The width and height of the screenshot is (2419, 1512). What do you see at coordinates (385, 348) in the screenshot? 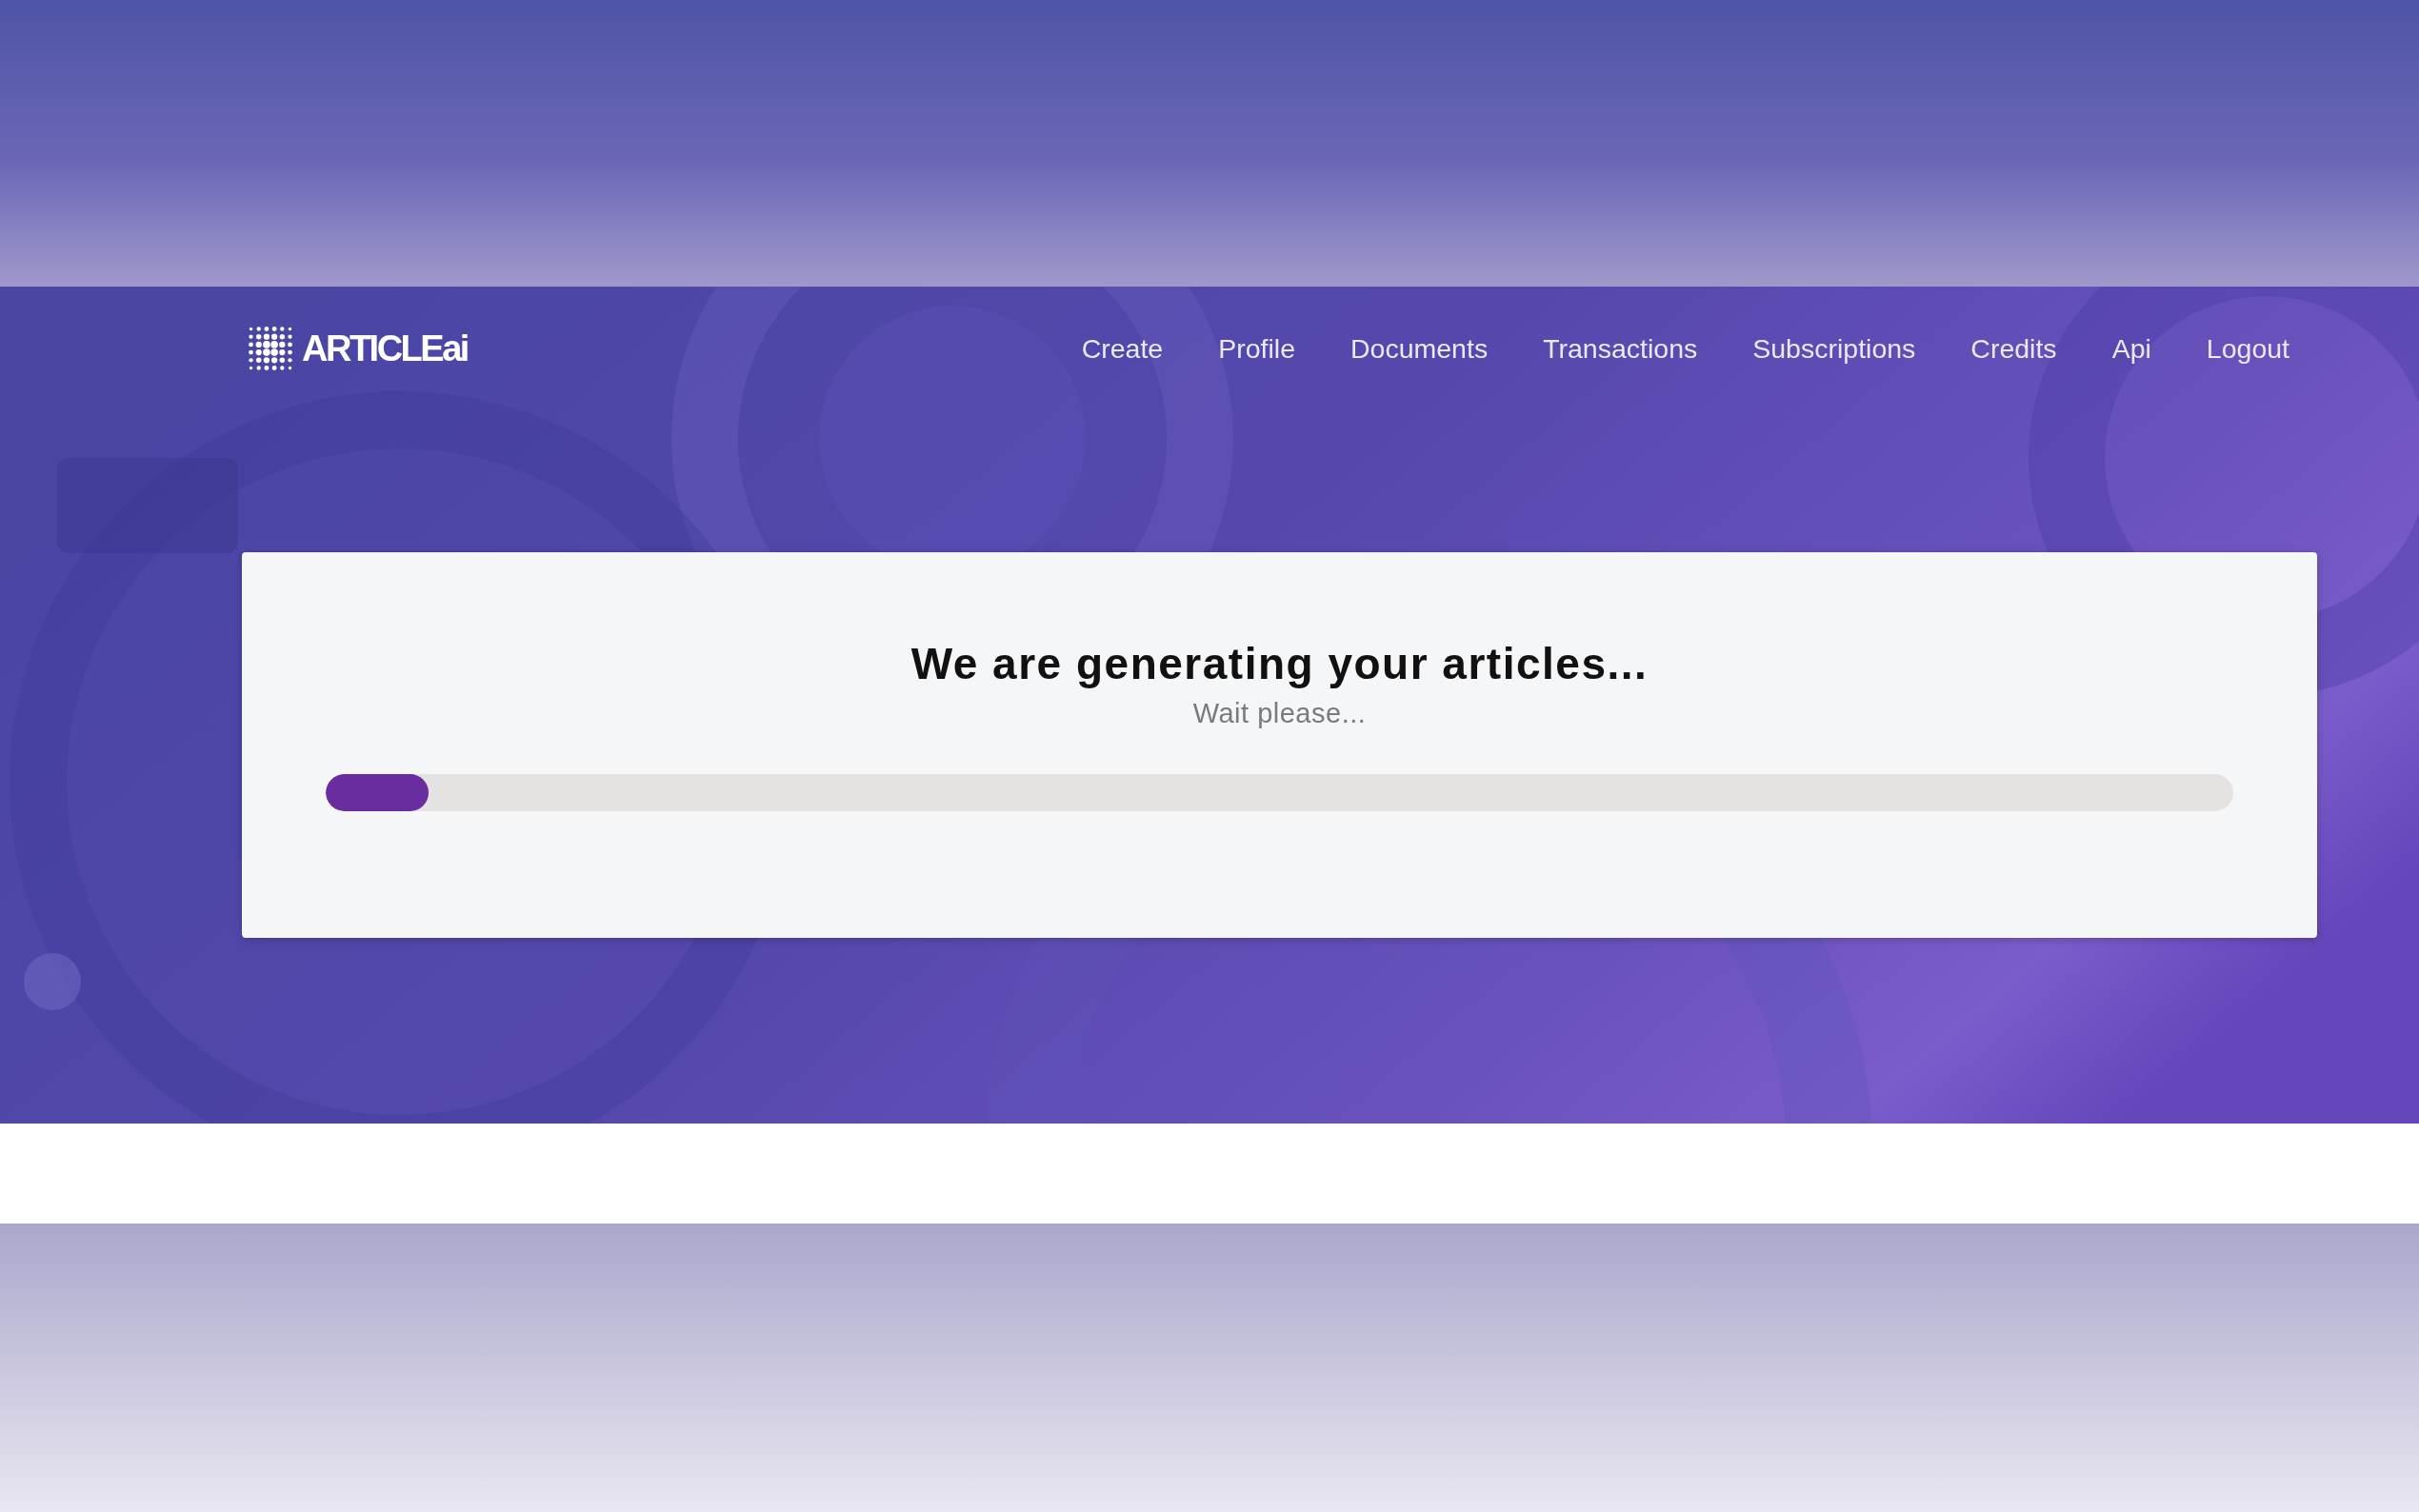
I see `logo-text: ARTICLEai` at bounding box center [385, 348].